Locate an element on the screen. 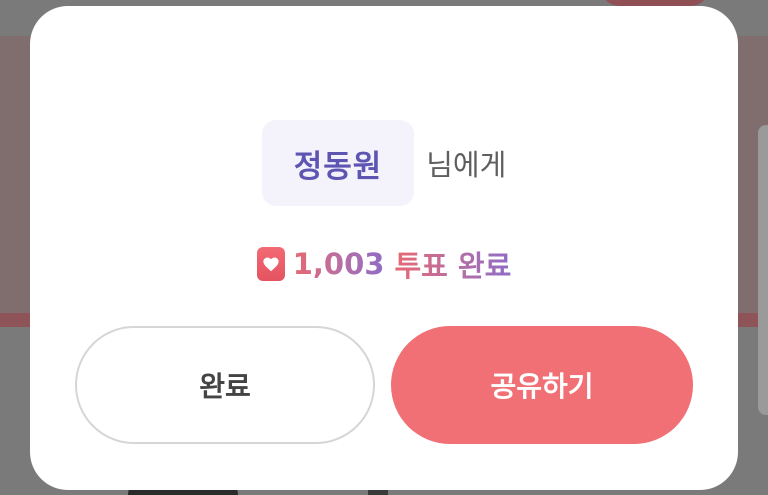  share-button: 공유하기 is located at coordinates (542, 385).